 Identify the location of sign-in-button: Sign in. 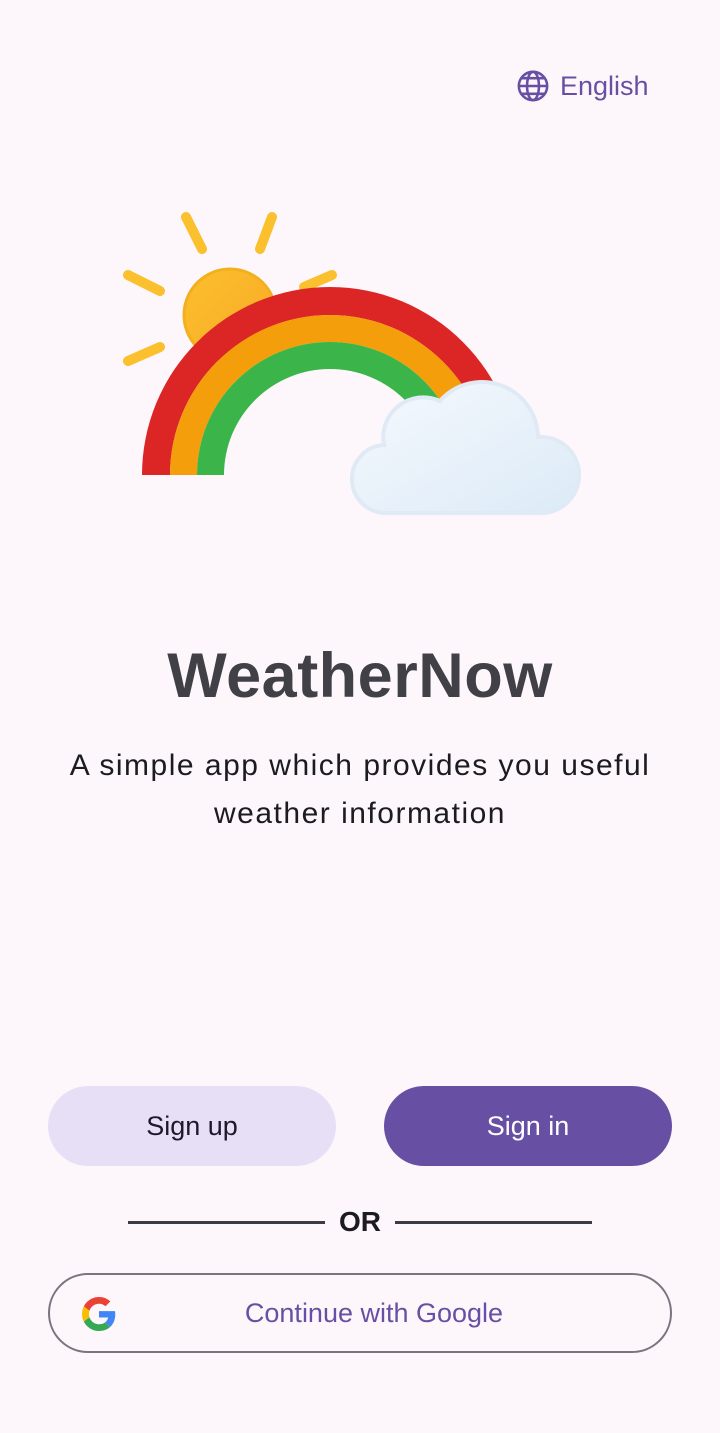
(528, 1126).